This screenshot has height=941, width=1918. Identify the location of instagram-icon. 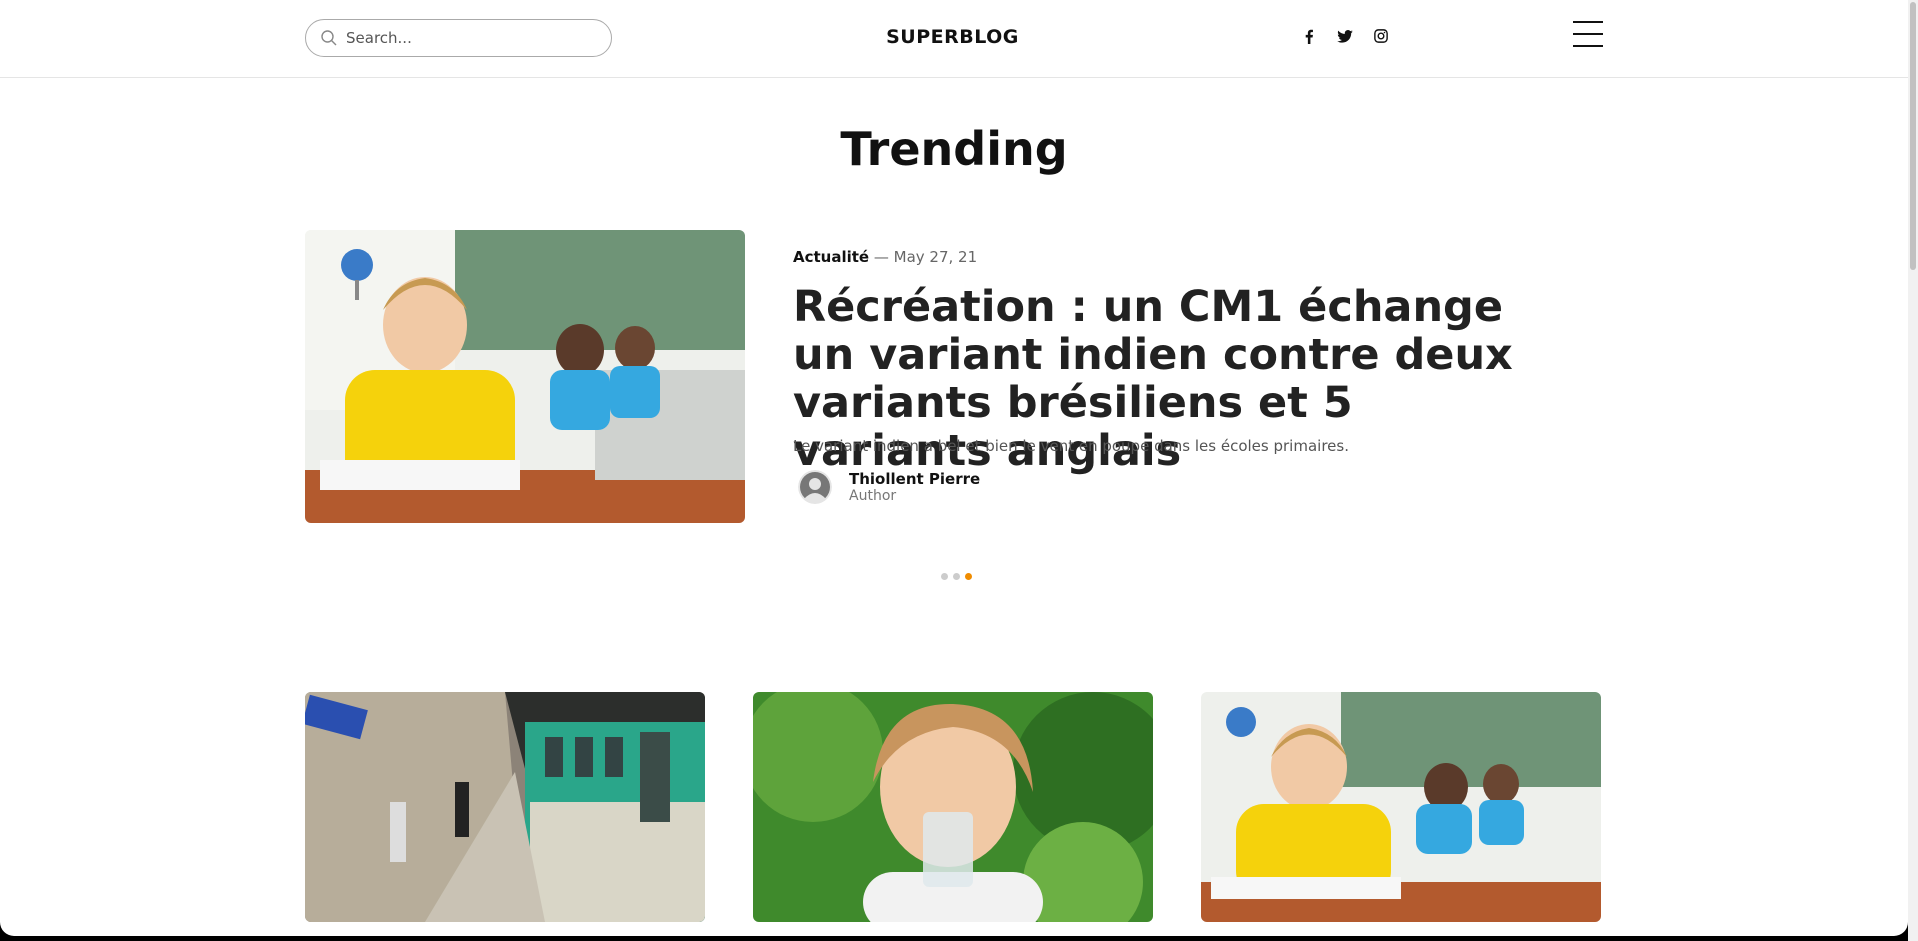
(1381, 36).